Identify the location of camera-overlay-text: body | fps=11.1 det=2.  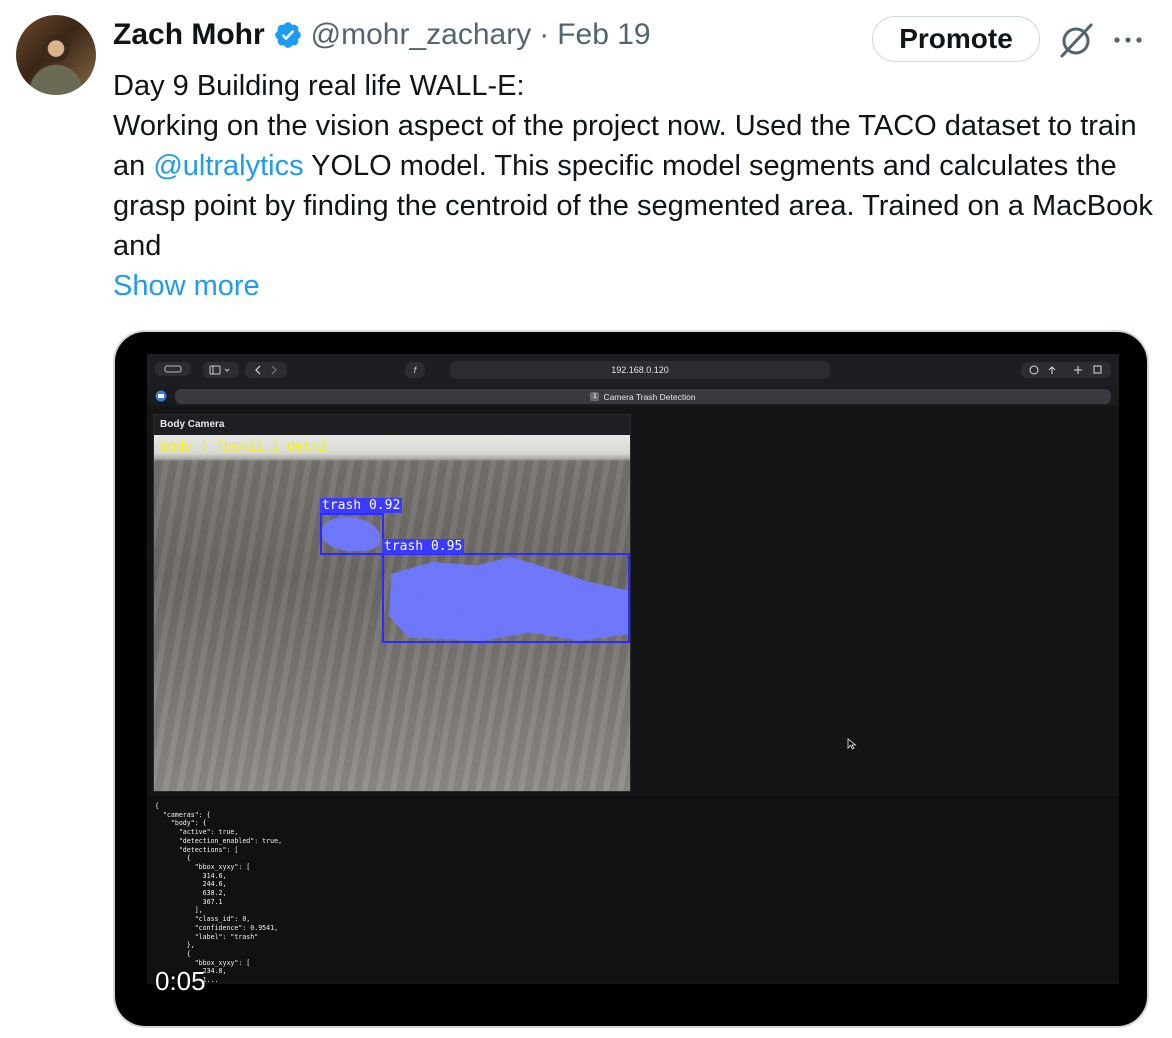
(243, 447).